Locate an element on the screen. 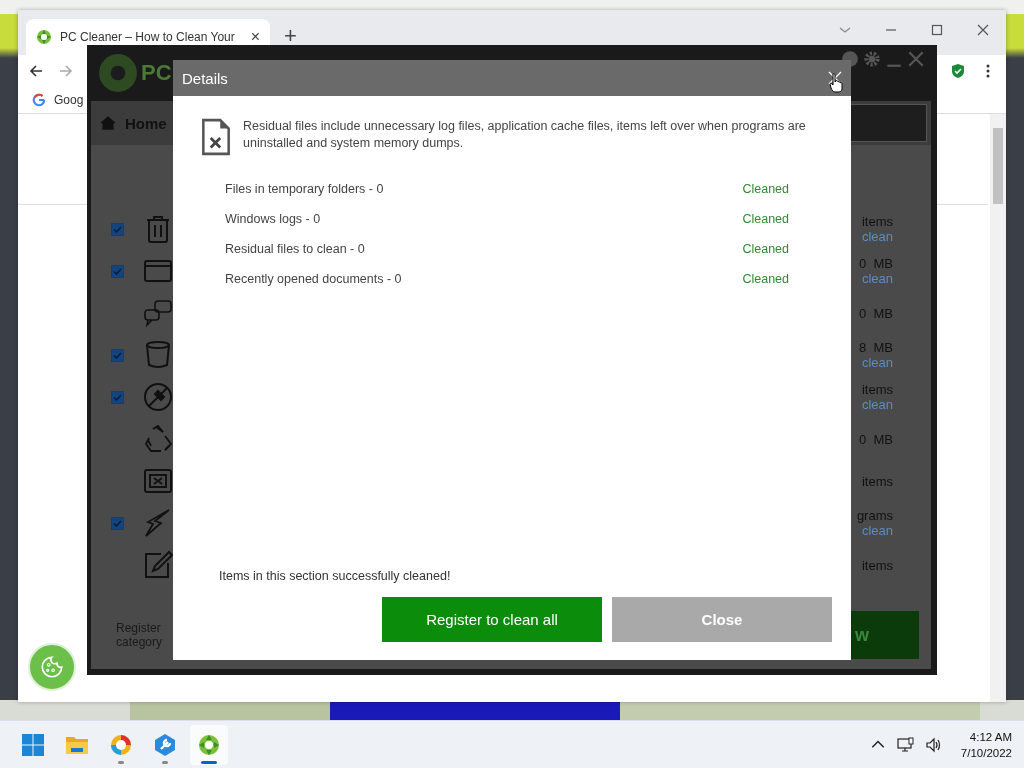 This screenshot has height=768, width=1024. shield-icon is located at coordinates (958, 71).